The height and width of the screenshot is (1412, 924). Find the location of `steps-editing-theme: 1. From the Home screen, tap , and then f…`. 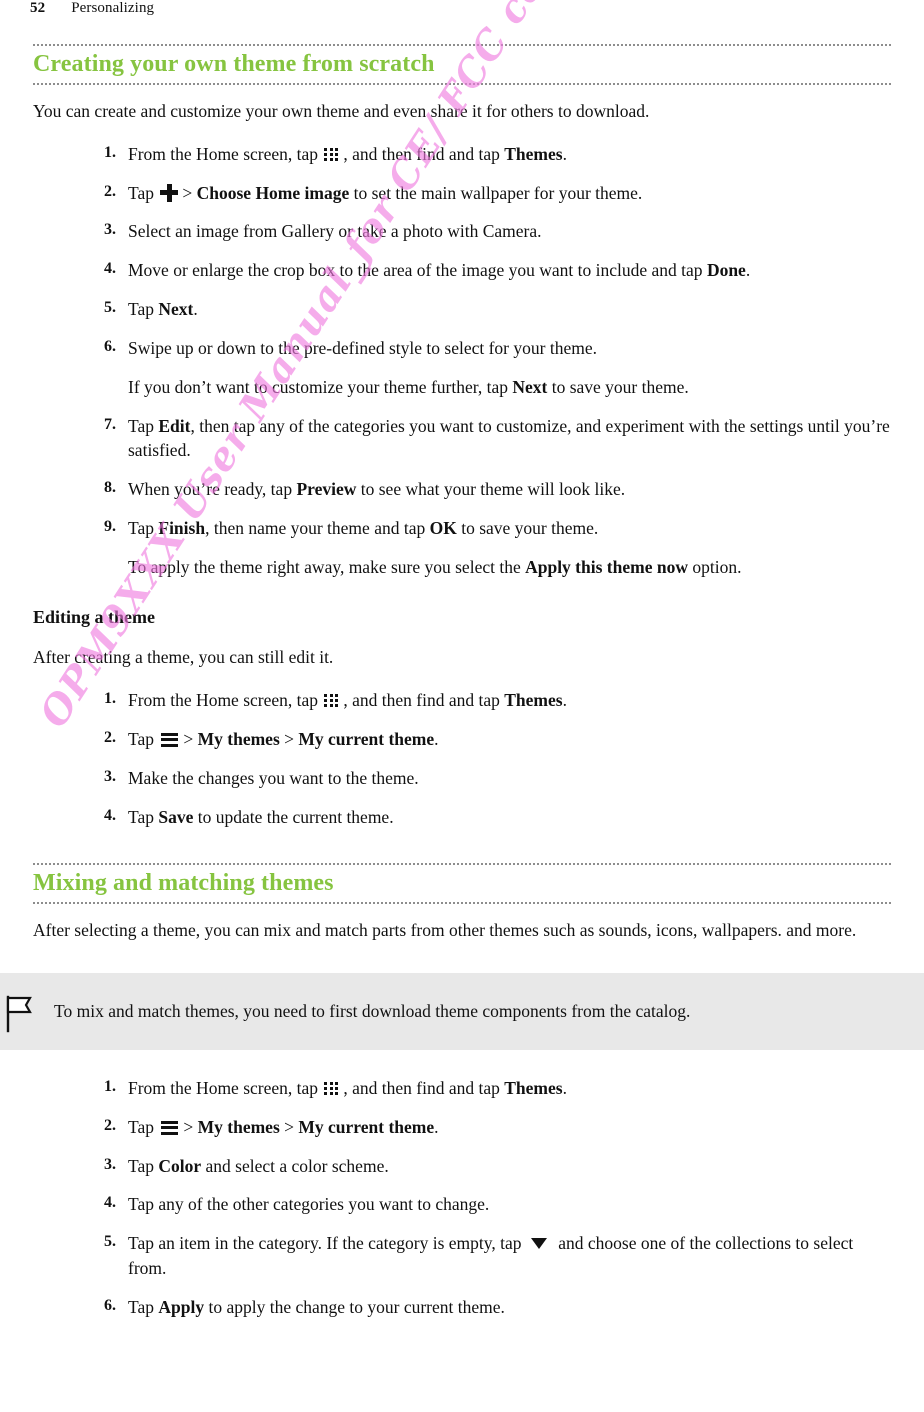

steps-editing-theme: 1. From the Home screen, tap , and then f… is located at coordinates (462, 758).